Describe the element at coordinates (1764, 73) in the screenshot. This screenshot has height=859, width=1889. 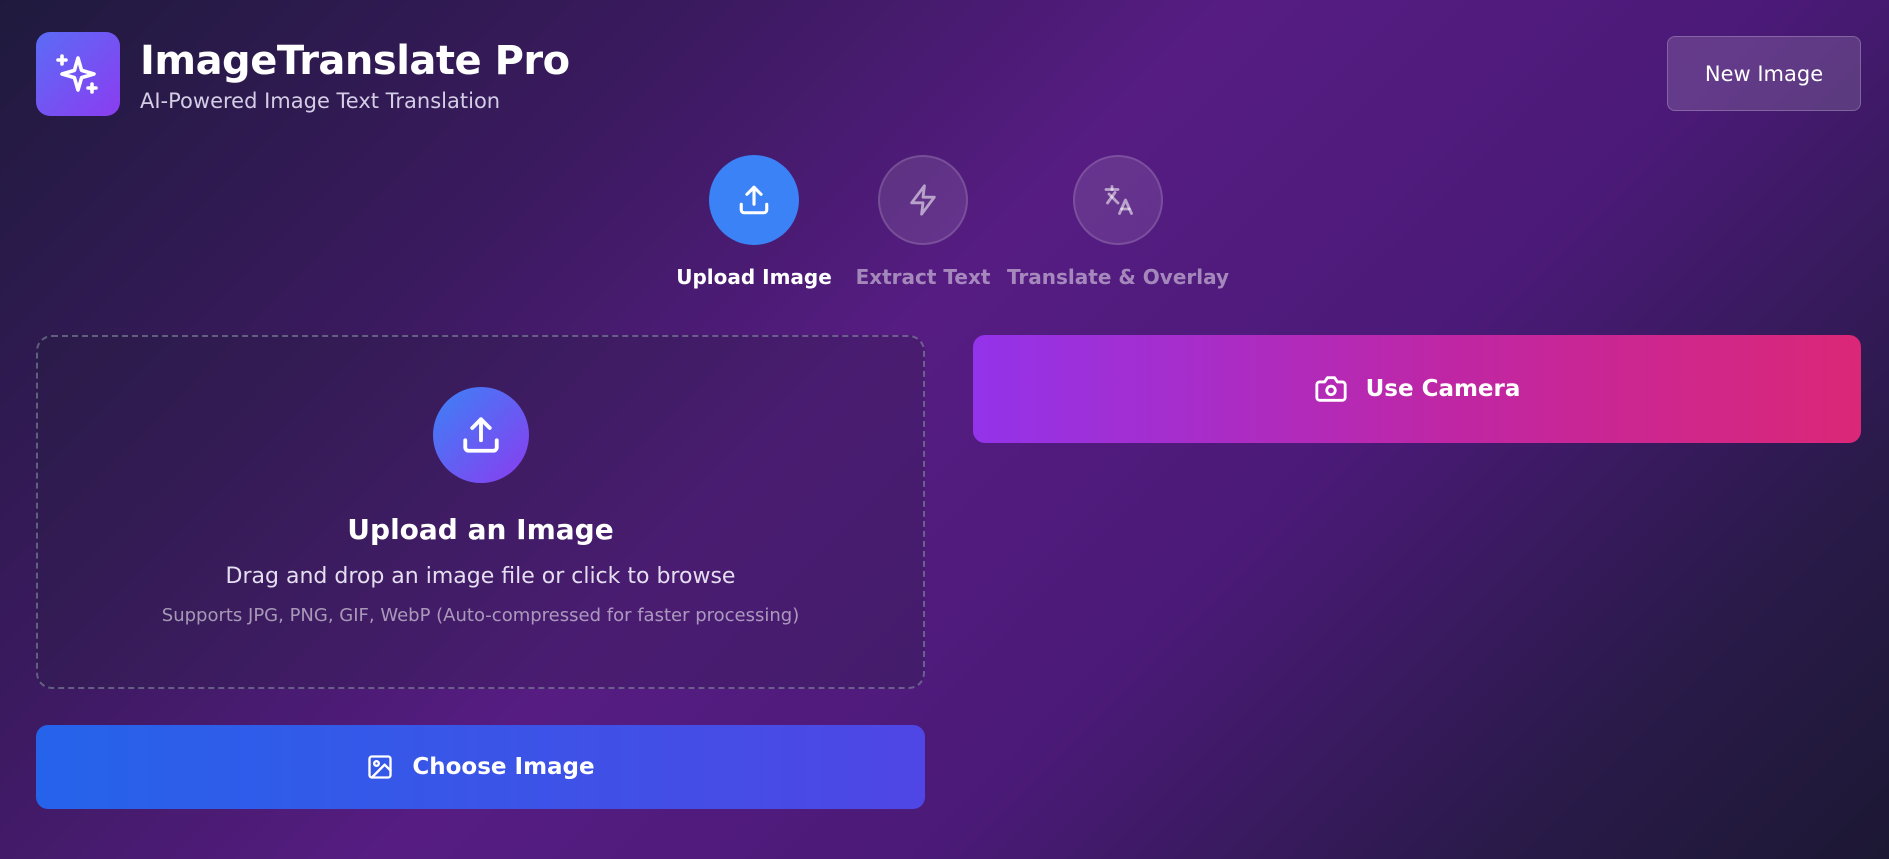
I see `new-image-button: New Image` at that location.